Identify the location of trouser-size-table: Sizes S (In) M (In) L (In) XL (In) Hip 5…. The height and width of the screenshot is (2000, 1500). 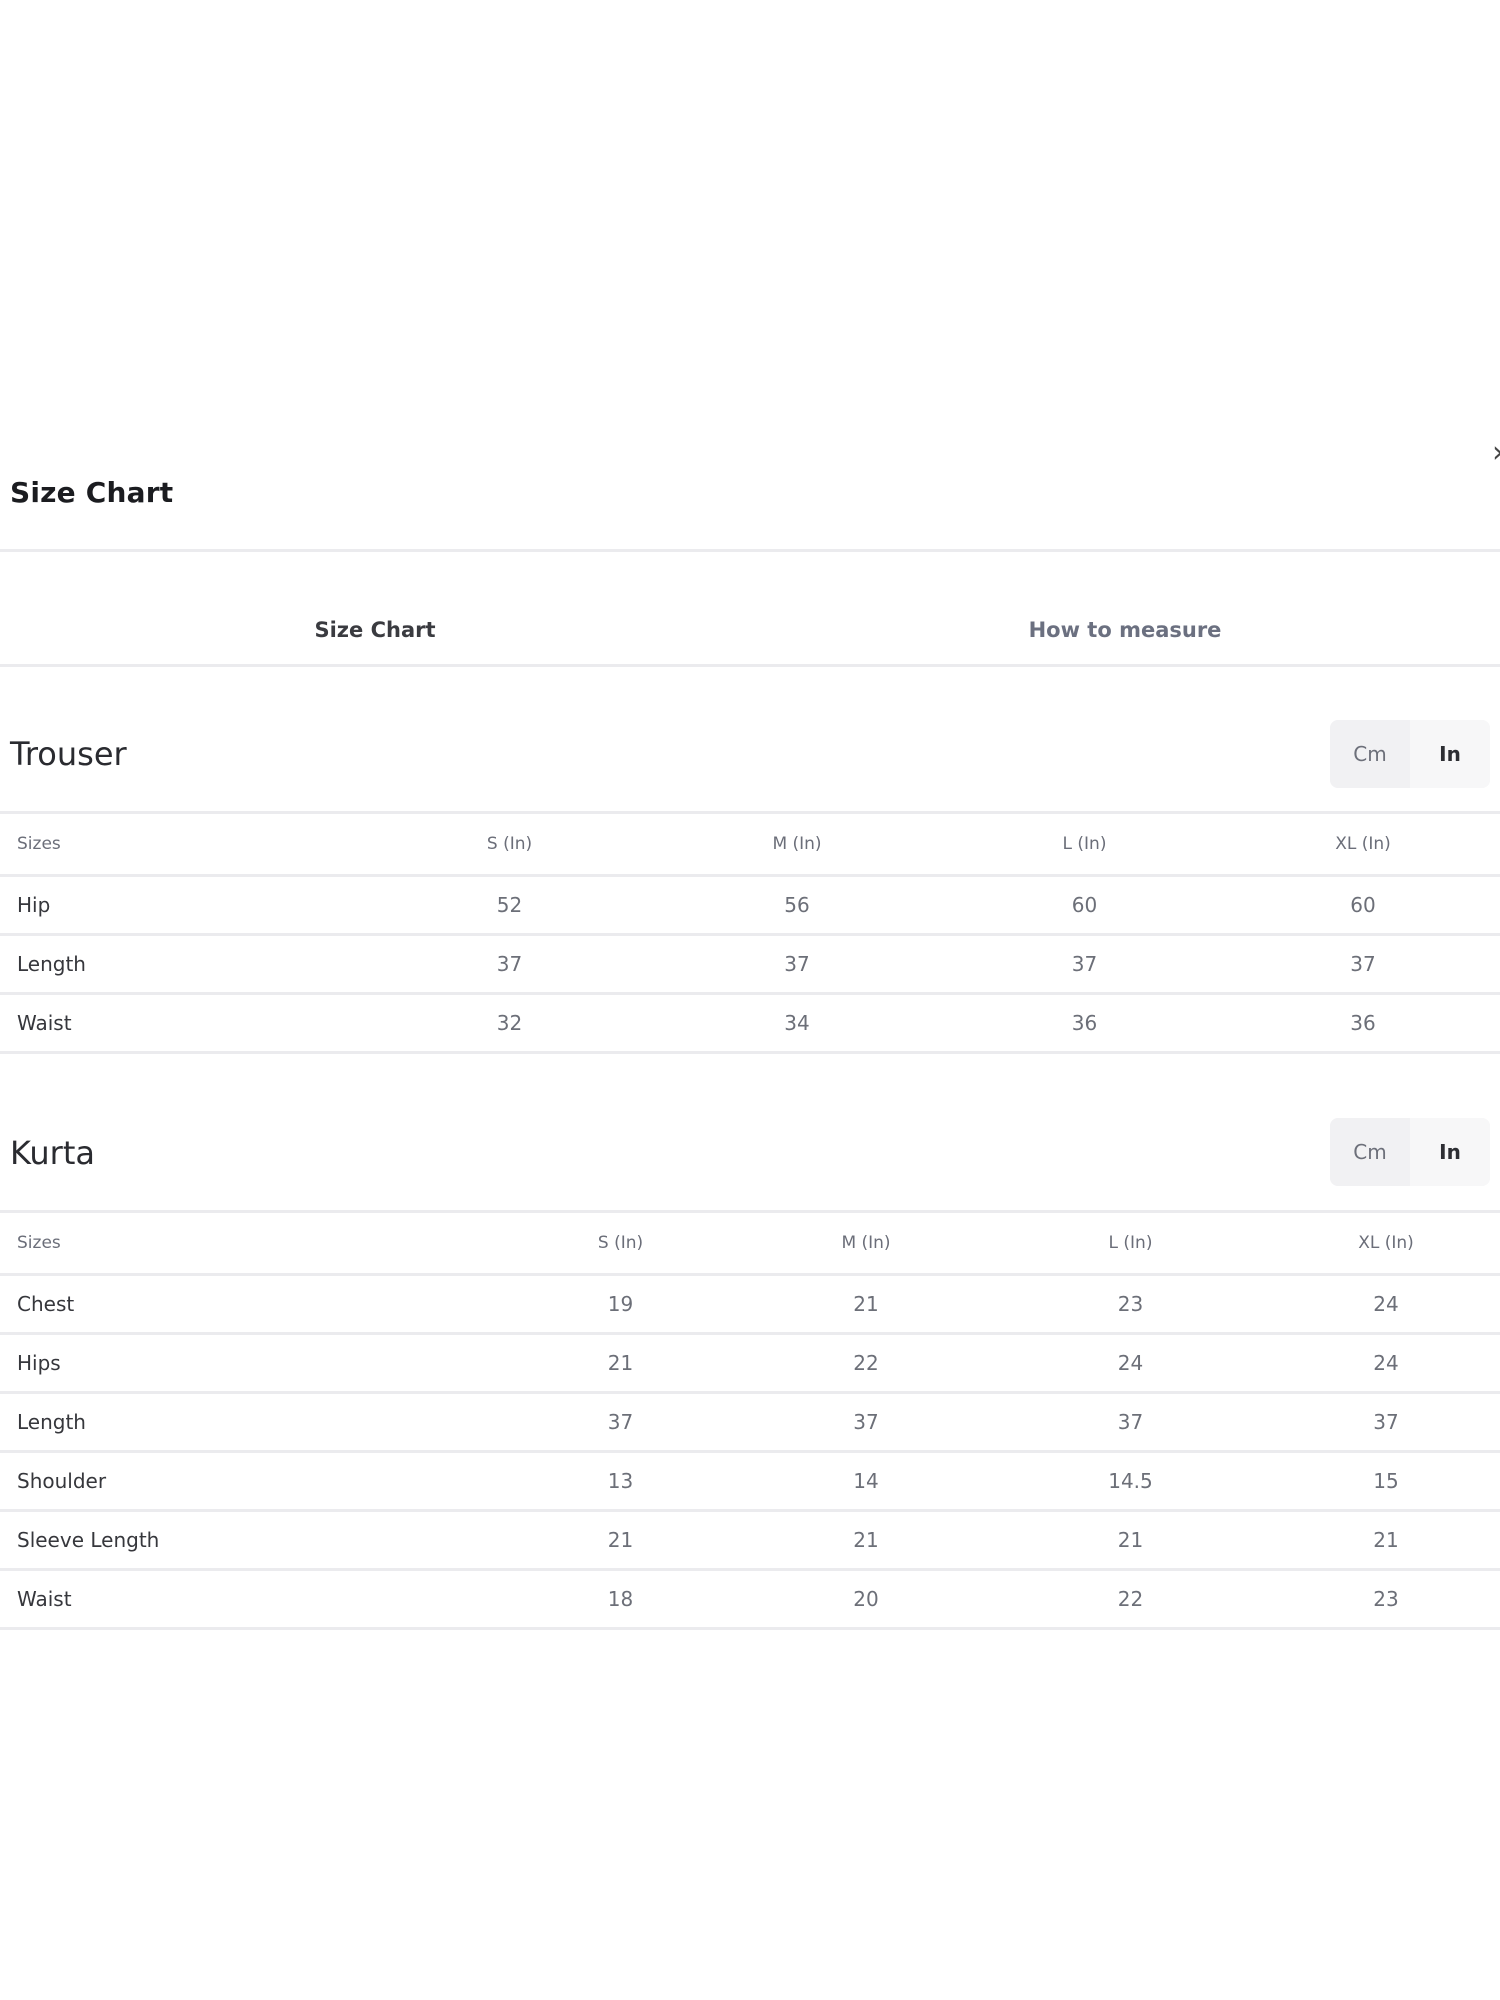
(750, 932).